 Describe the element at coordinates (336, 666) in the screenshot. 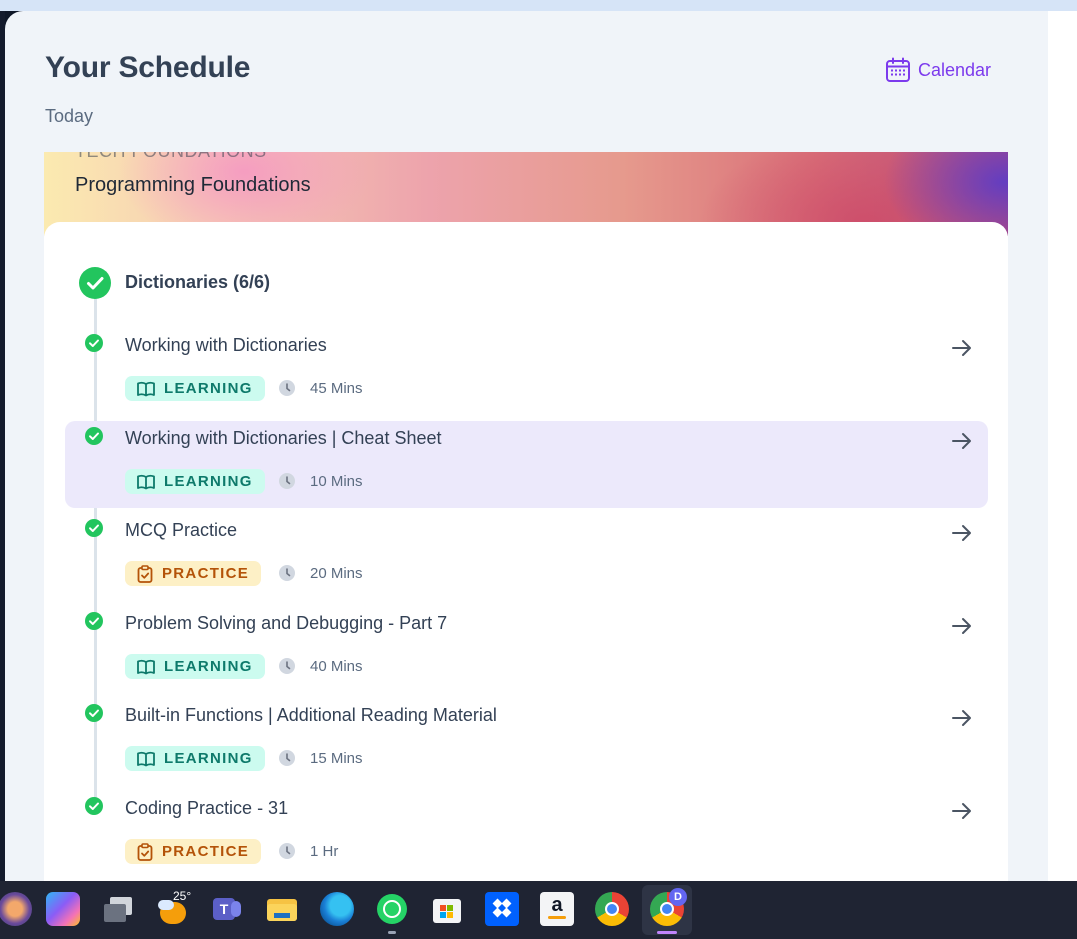

I see `item-duration: 40 Mins` at that location.